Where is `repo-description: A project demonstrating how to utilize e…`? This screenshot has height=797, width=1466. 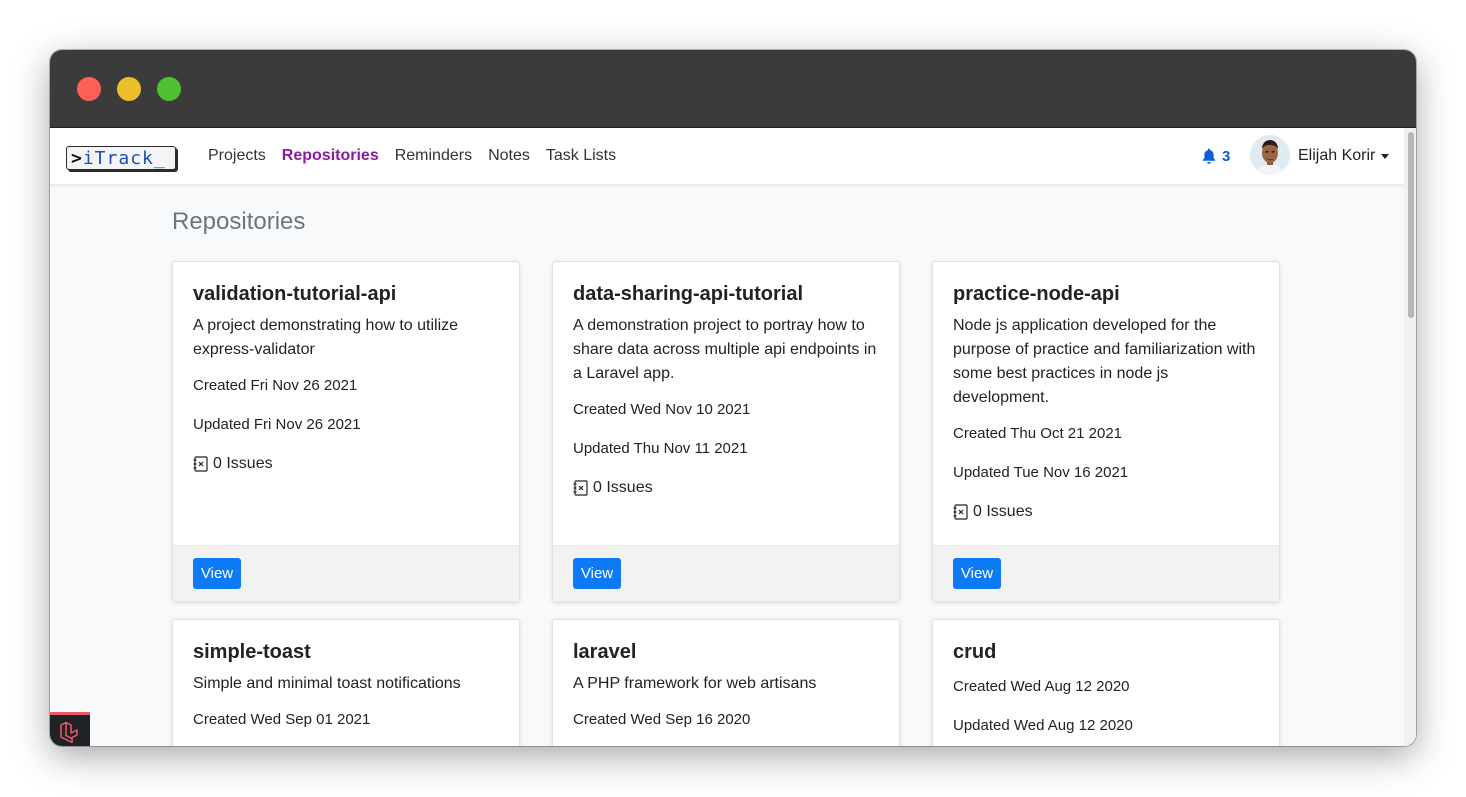 repo-description: A project demonstrating how to utilize e… is located at coordinates (326, 337).